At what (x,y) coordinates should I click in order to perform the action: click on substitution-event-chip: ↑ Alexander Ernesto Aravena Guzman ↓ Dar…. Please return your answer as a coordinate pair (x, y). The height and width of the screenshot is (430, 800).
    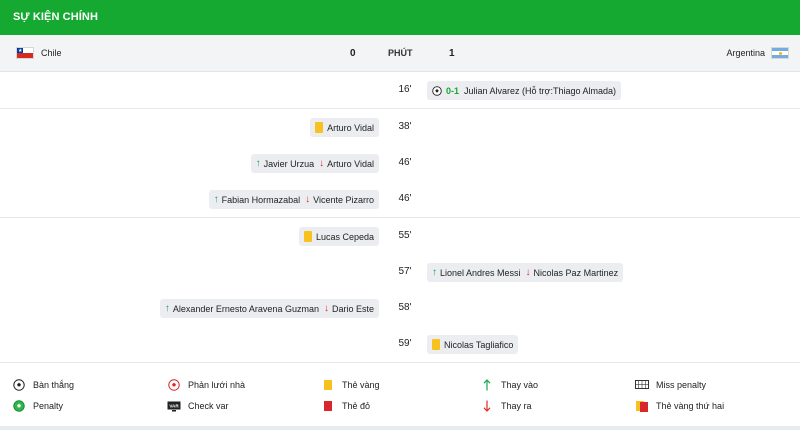
    Looking at the image, I should click on (269, 308).